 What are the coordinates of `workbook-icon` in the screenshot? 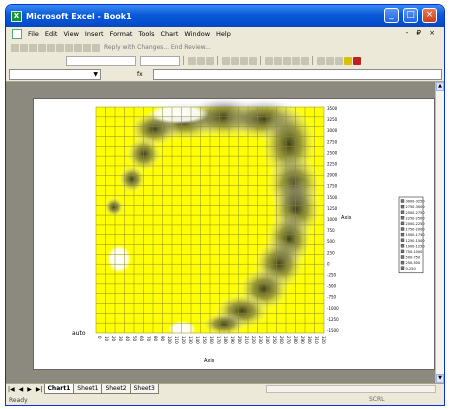 It's located at (17, 34).